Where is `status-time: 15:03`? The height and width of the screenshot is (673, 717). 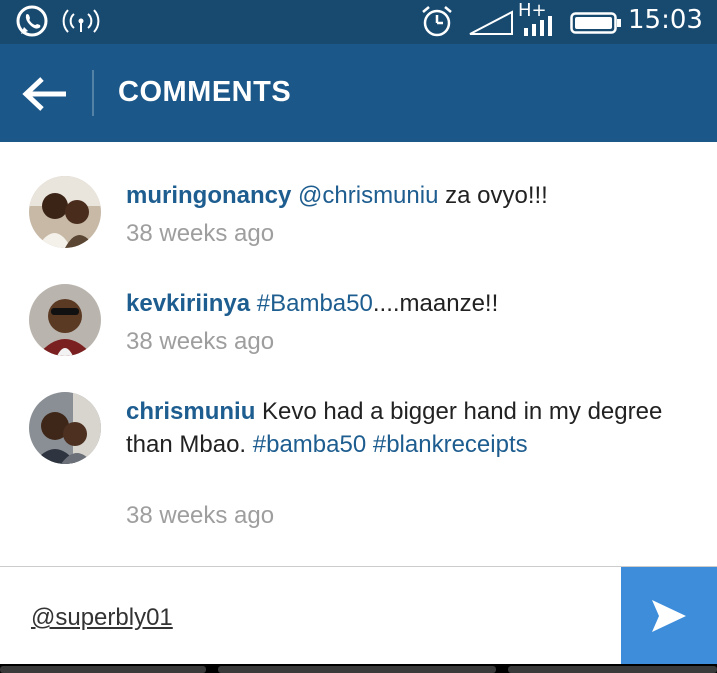 status-time: 15:03 is located at coordinates (665, 20).